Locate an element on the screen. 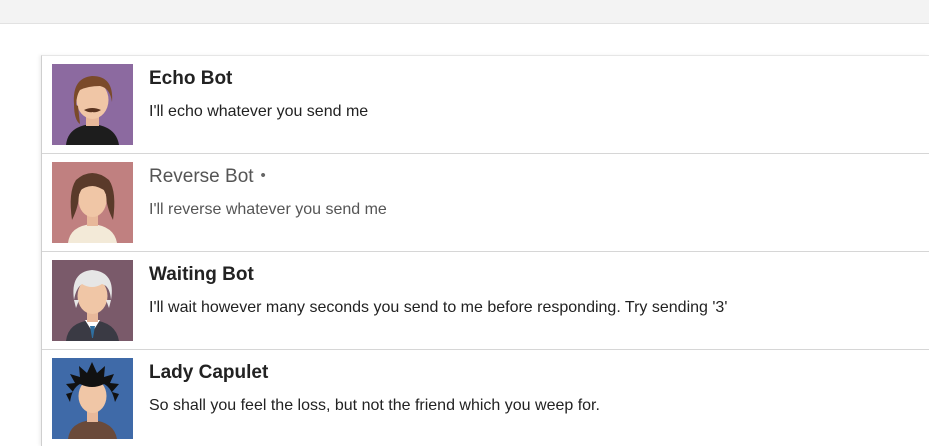 The height and width of the screenshot is (446, 929). avatar-spiky-black-hair-icon is located at coordinates (92, 398).